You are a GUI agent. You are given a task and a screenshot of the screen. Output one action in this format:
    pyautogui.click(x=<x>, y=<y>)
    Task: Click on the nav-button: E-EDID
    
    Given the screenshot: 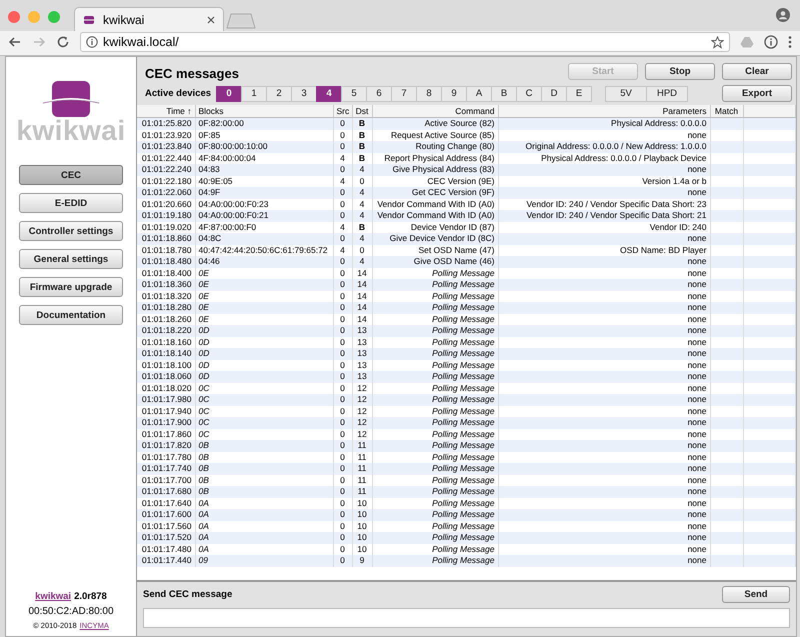 What is the action you would take?
    pyautogui.click(x=71, y=203)
    